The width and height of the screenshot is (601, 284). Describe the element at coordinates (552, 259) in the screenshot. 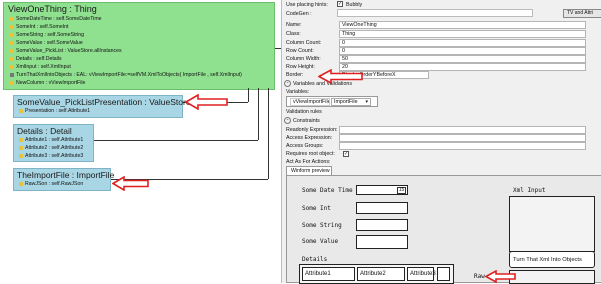

I see `turn-xml-into-objects-button: Turn That Xml Into Objects` at that location.